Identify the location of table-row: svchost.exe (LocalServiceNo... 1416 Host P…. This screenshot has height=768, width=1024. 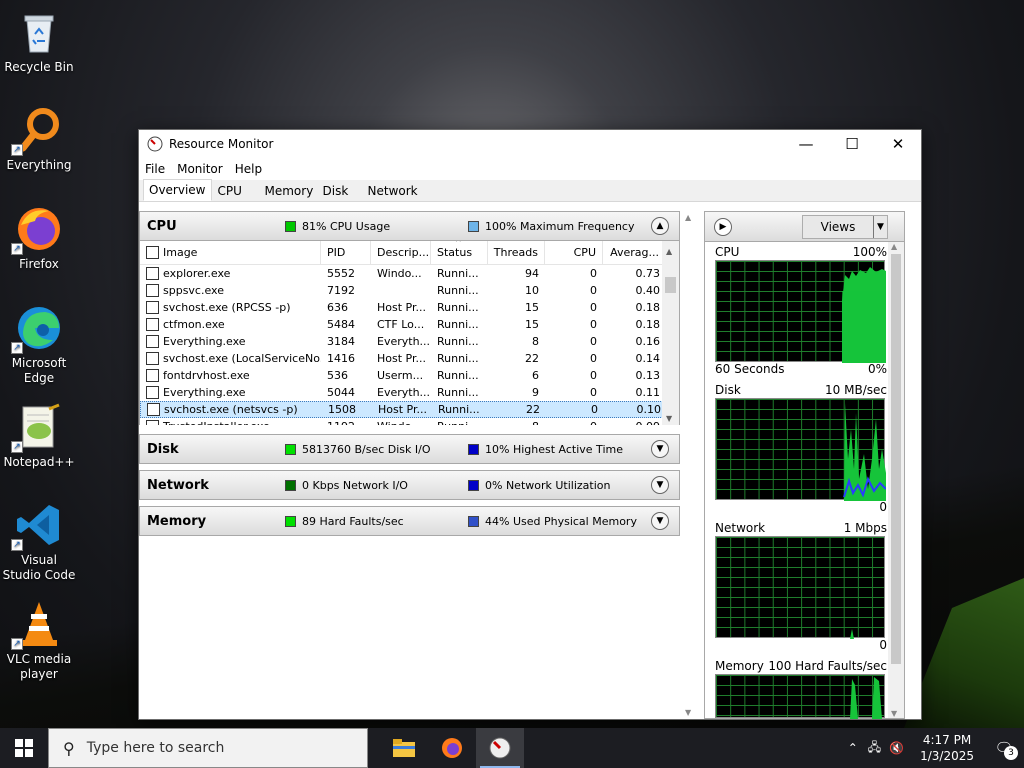
(409, 358).